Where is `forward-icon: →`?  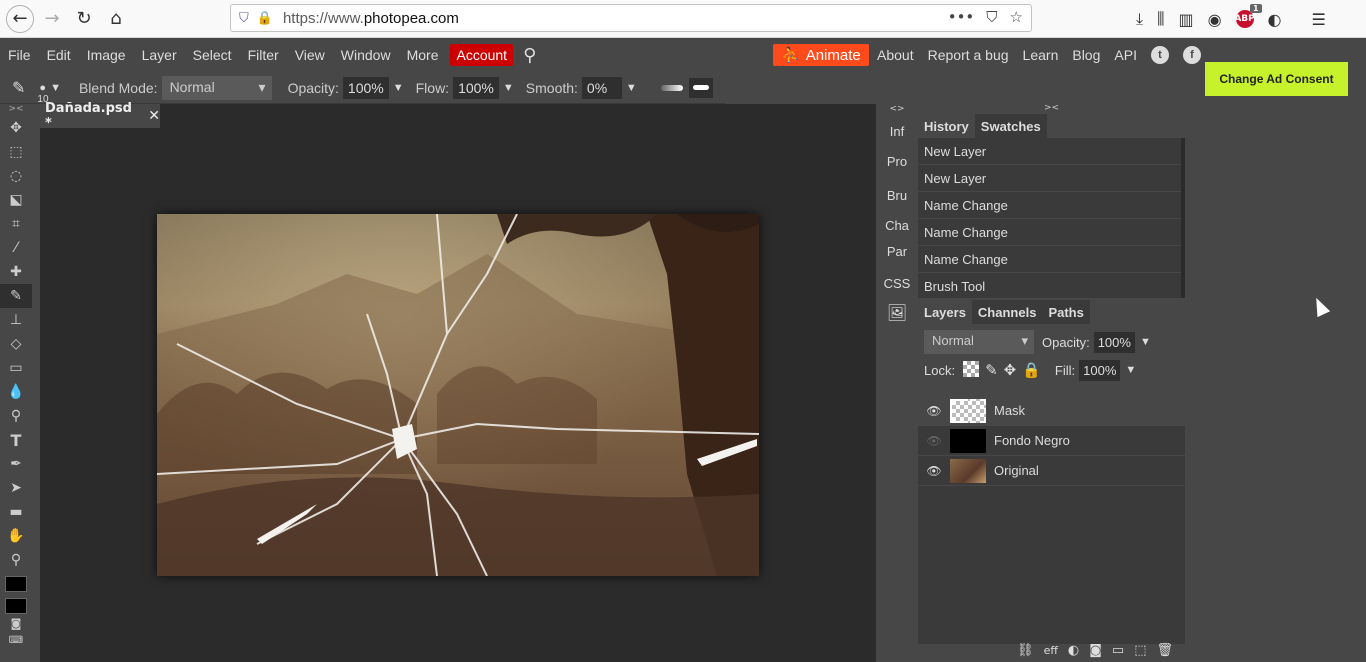
forward-icon: → is located at coordinates (52, 19).